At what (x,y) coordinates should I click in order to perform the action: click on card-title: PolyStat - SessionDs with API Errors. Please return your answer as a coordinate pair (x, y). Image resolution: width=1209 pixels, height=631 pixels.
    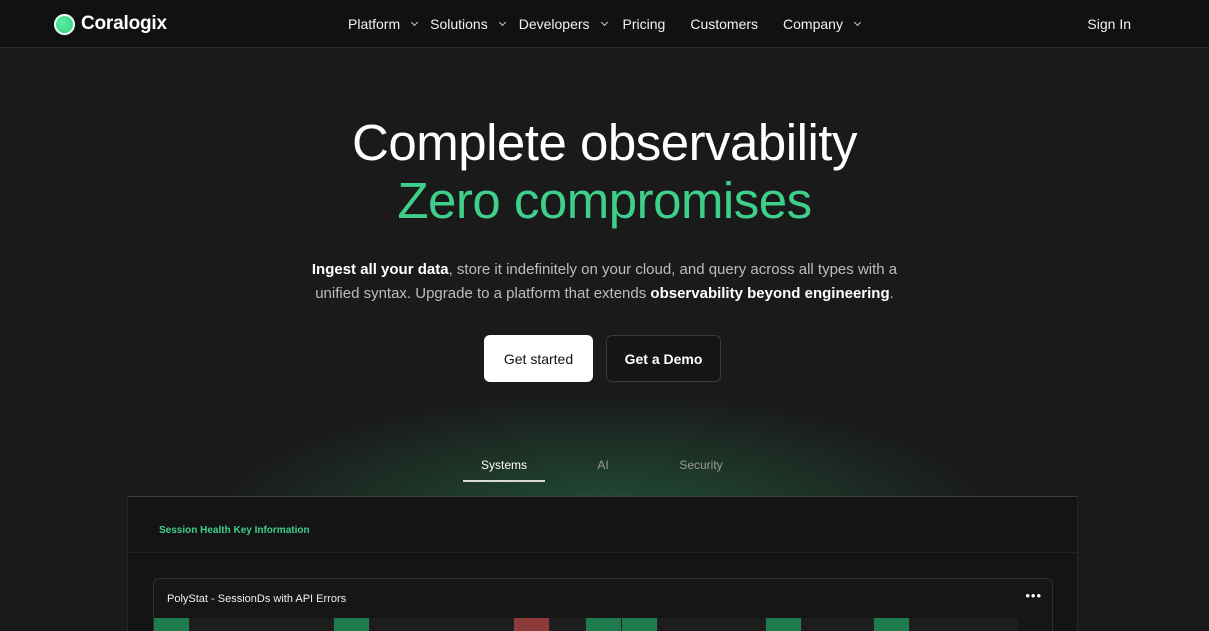
    Looking at the image, I should click on (257, 599).